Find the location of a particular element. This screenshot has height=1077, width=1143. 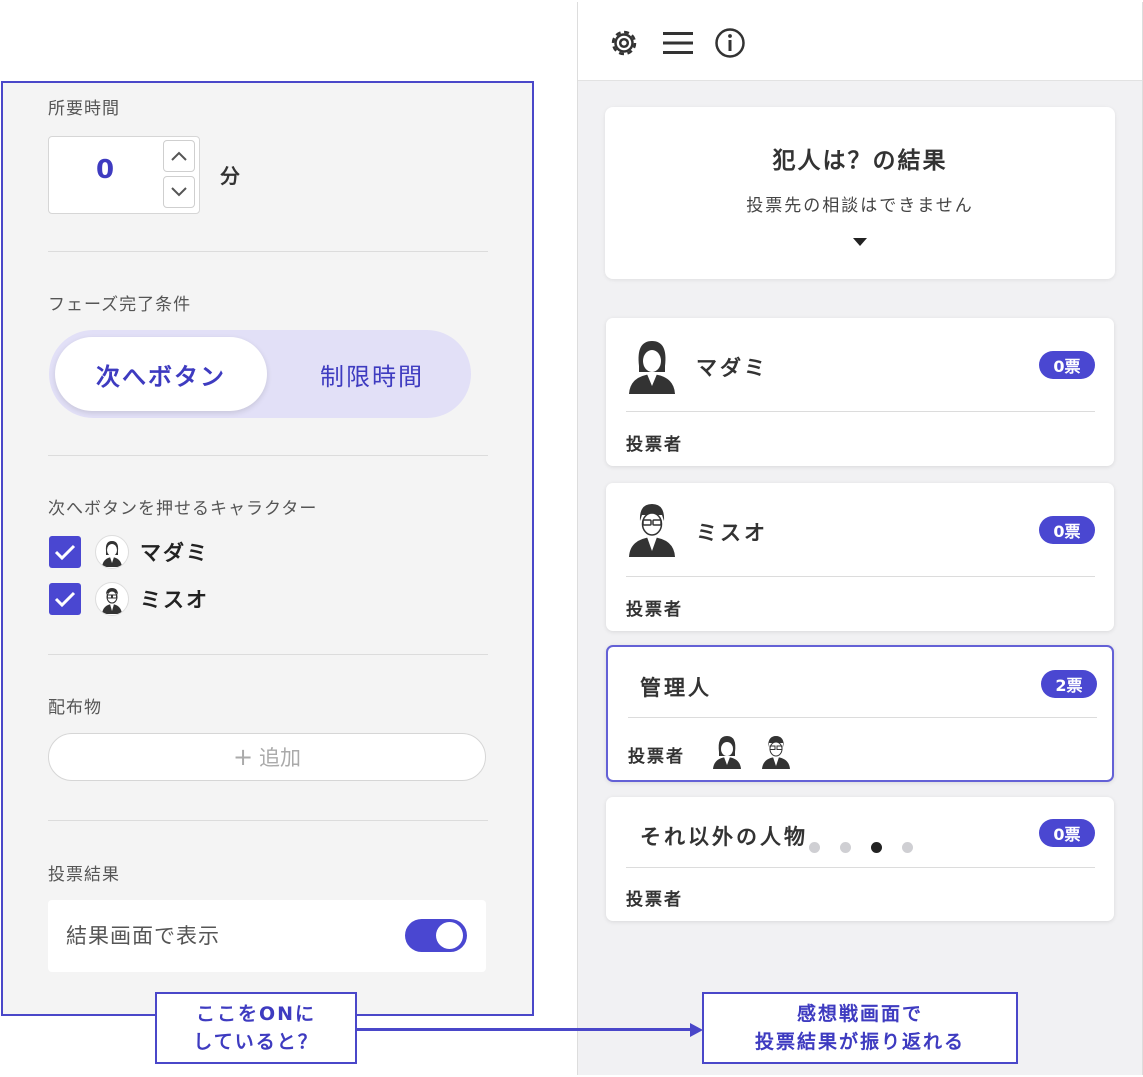

decrement-button is located at coordinates (179, 192).